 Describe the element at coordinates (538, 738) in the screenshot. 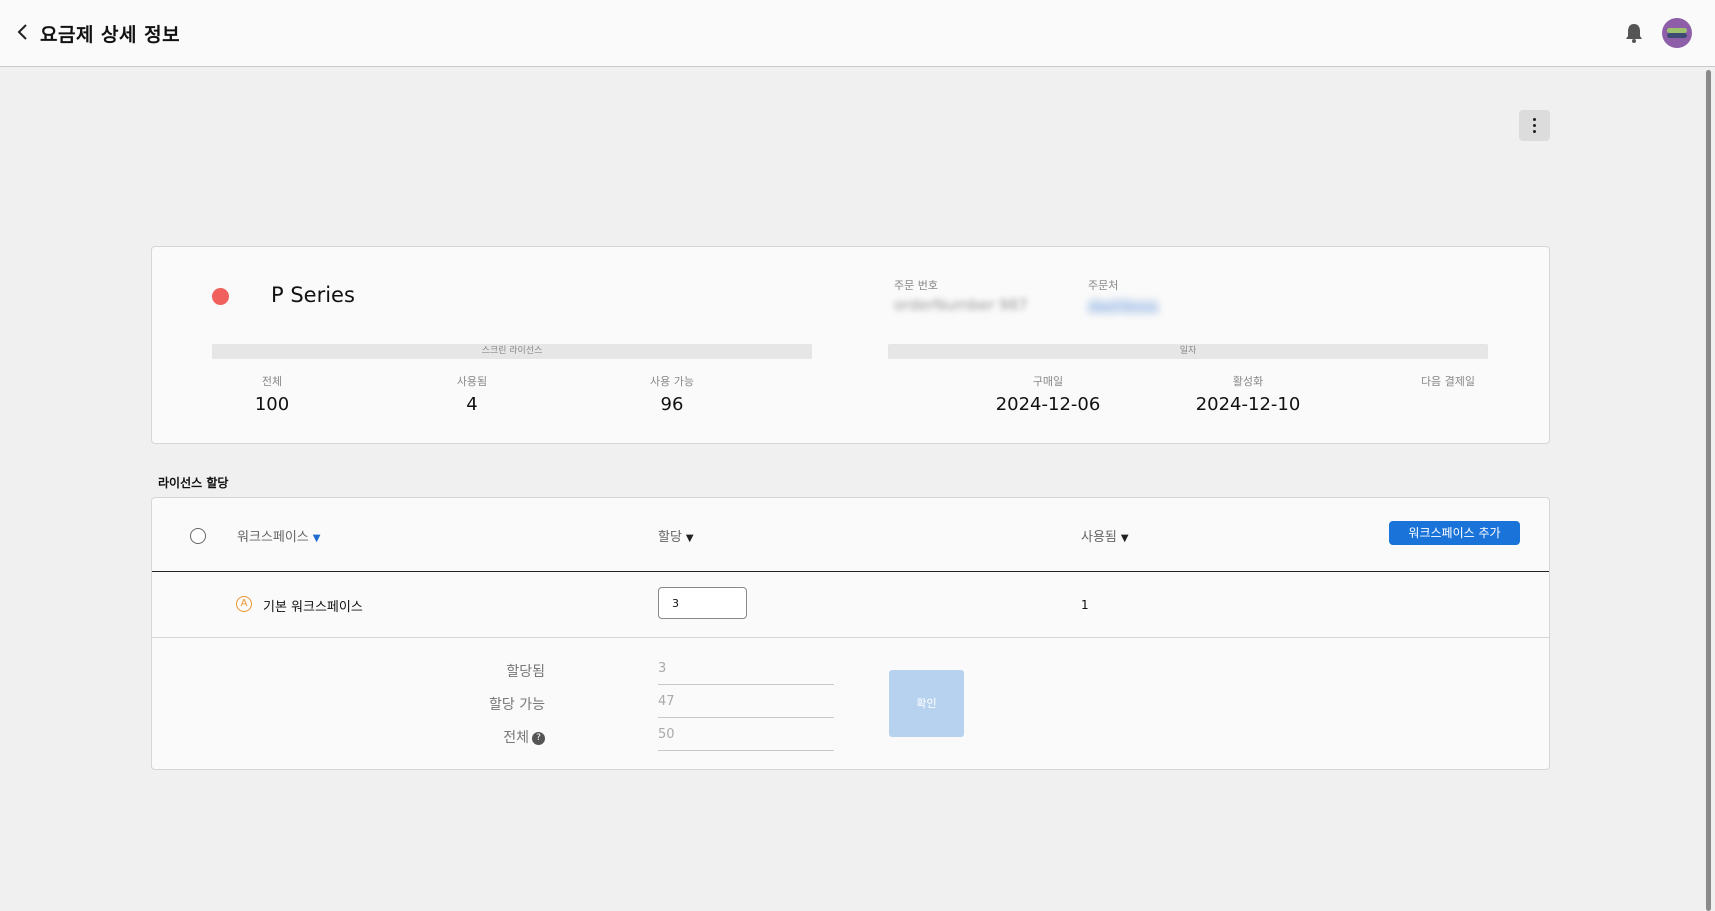

I see `help-icon: ?` at that location.